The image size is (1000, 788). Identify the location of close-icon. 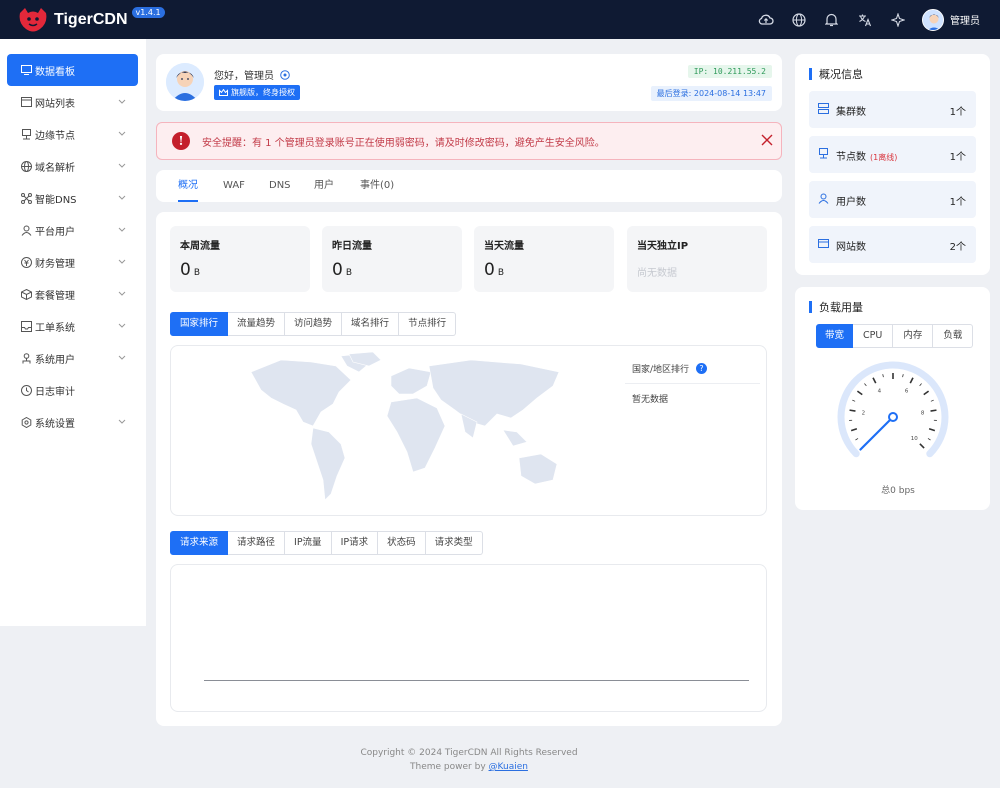
(767, 141).